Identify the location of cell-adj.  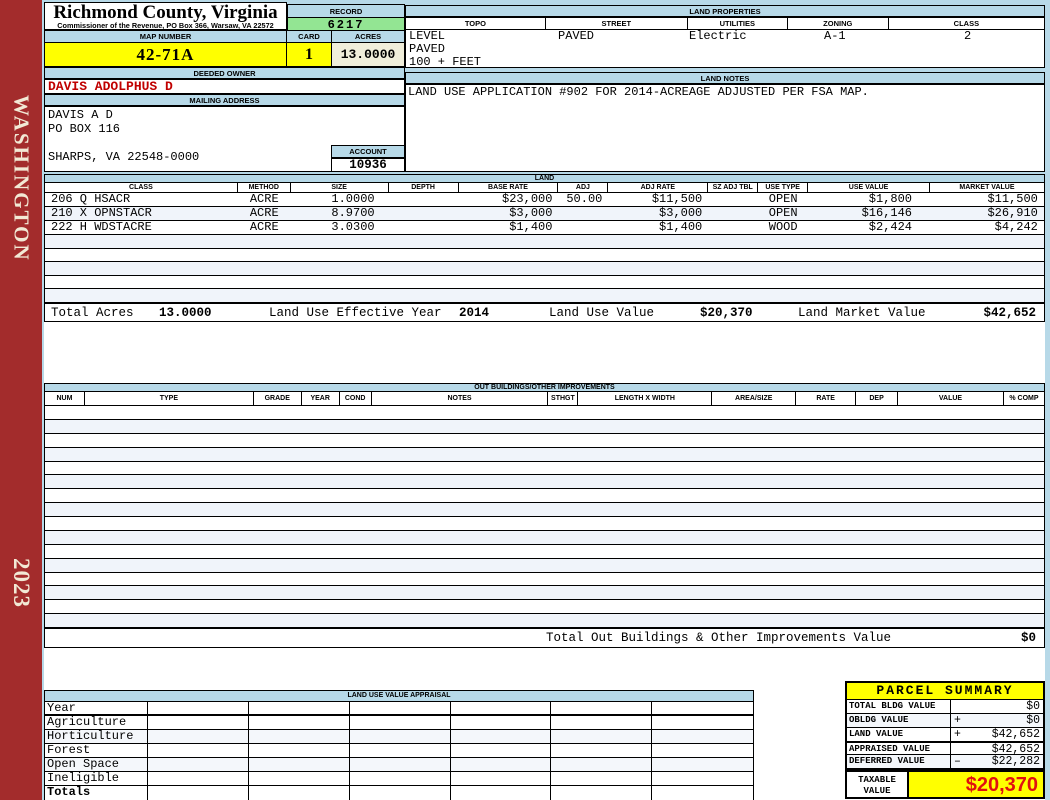
(583, 213).